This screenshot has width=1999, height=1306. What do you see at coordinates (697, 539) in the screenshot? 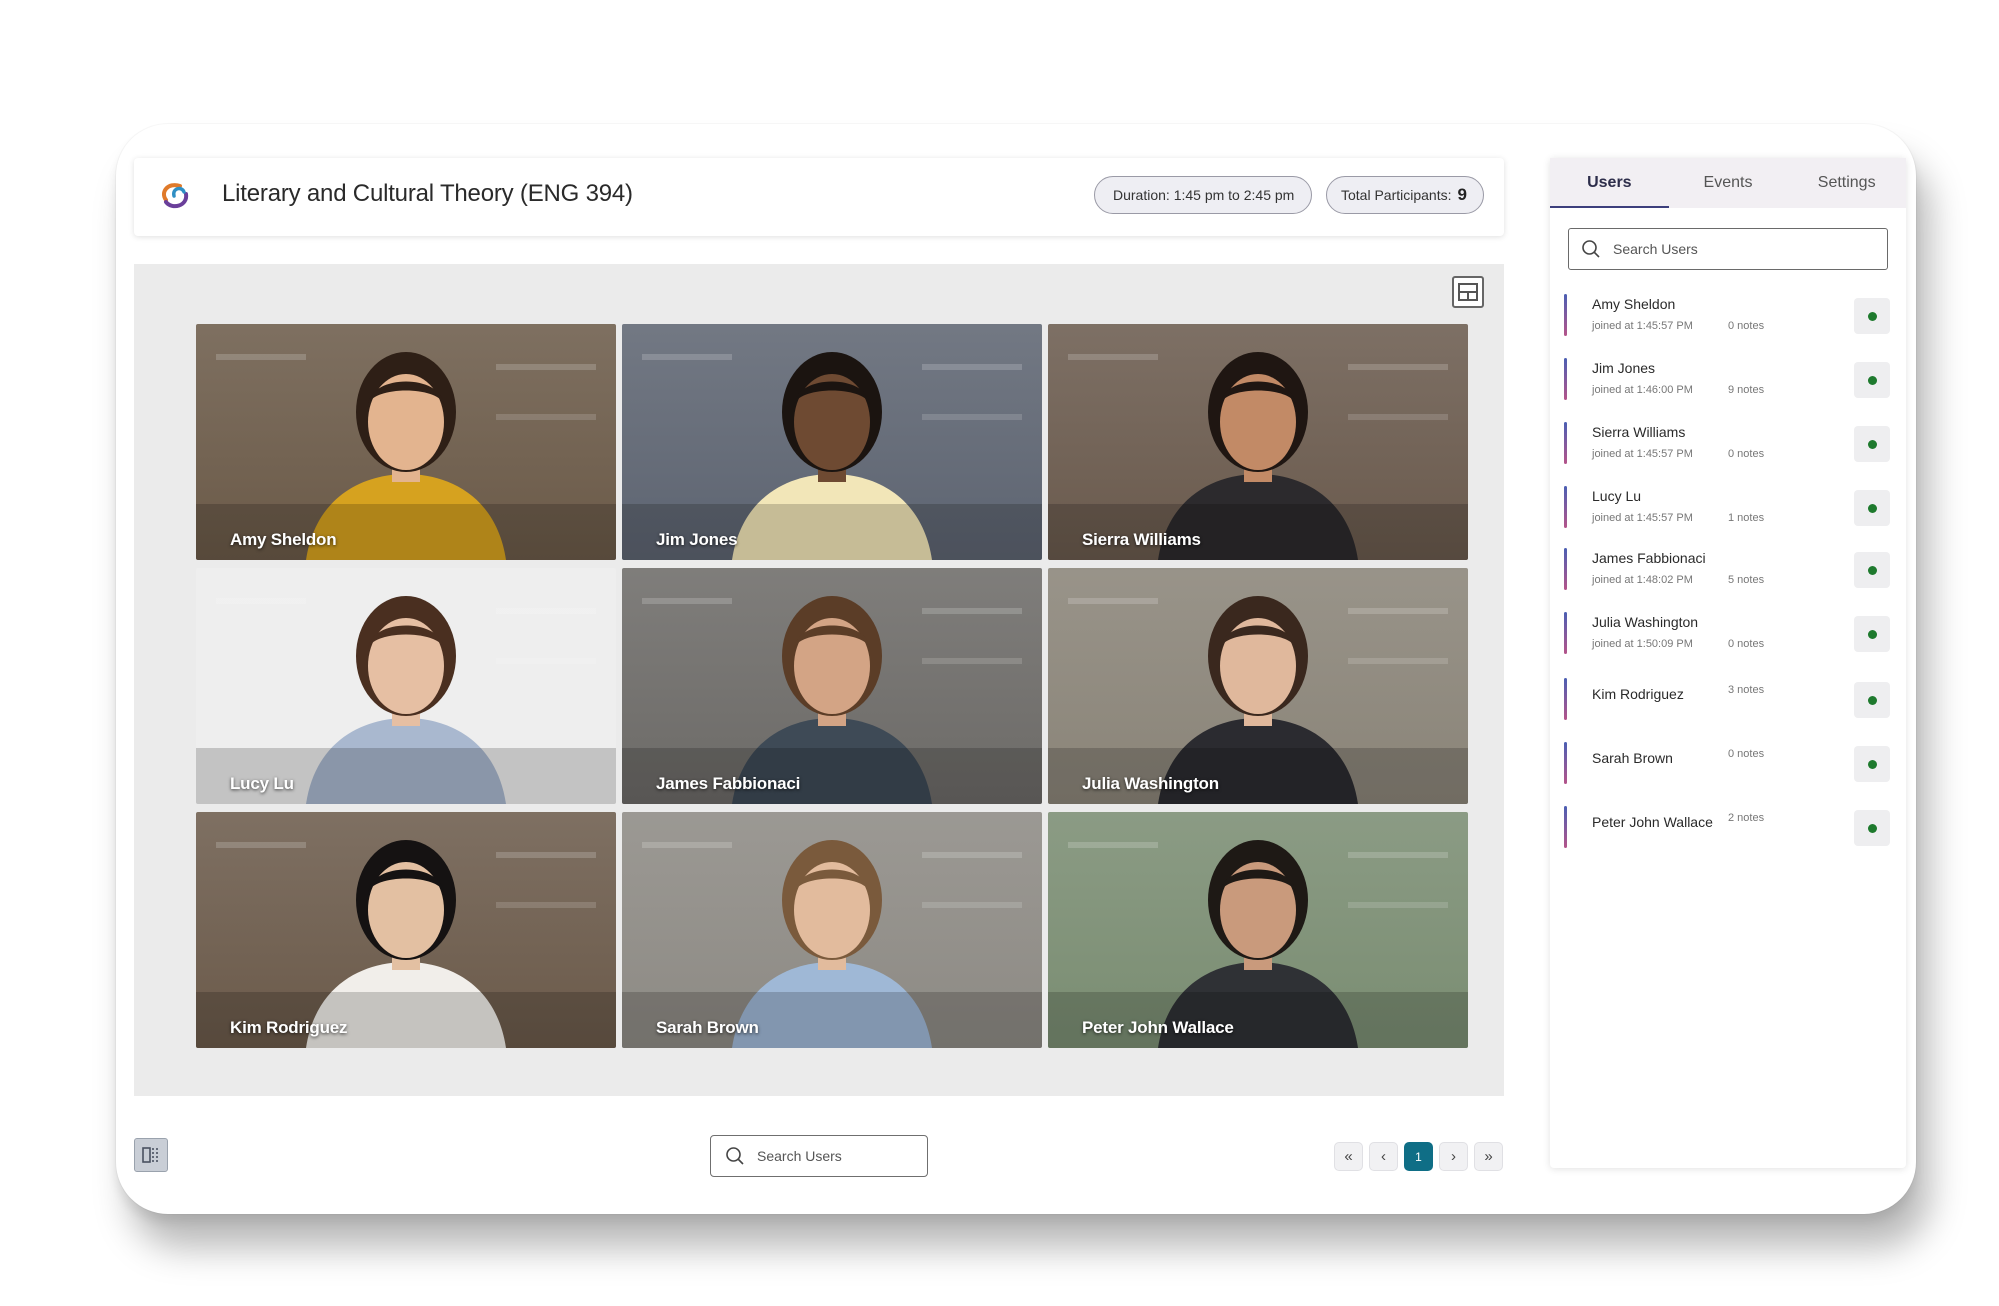
I see `participant-name: Jim Jones` at bounding box center [697, 539].